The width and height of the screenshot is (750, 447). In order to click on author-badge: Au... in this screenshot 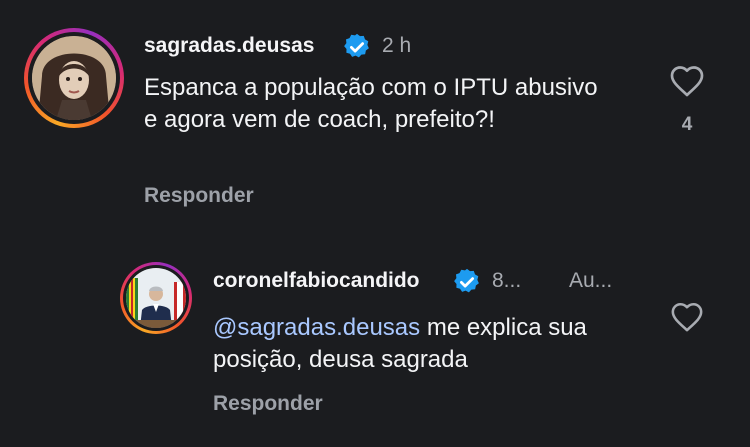, I will do `click(591, 280)`.